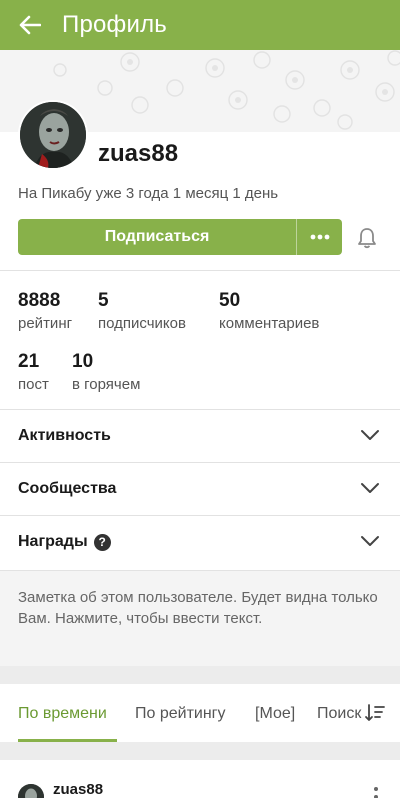 The image size is (400, 798). I want to click on post-avatar, so click(31, 791).